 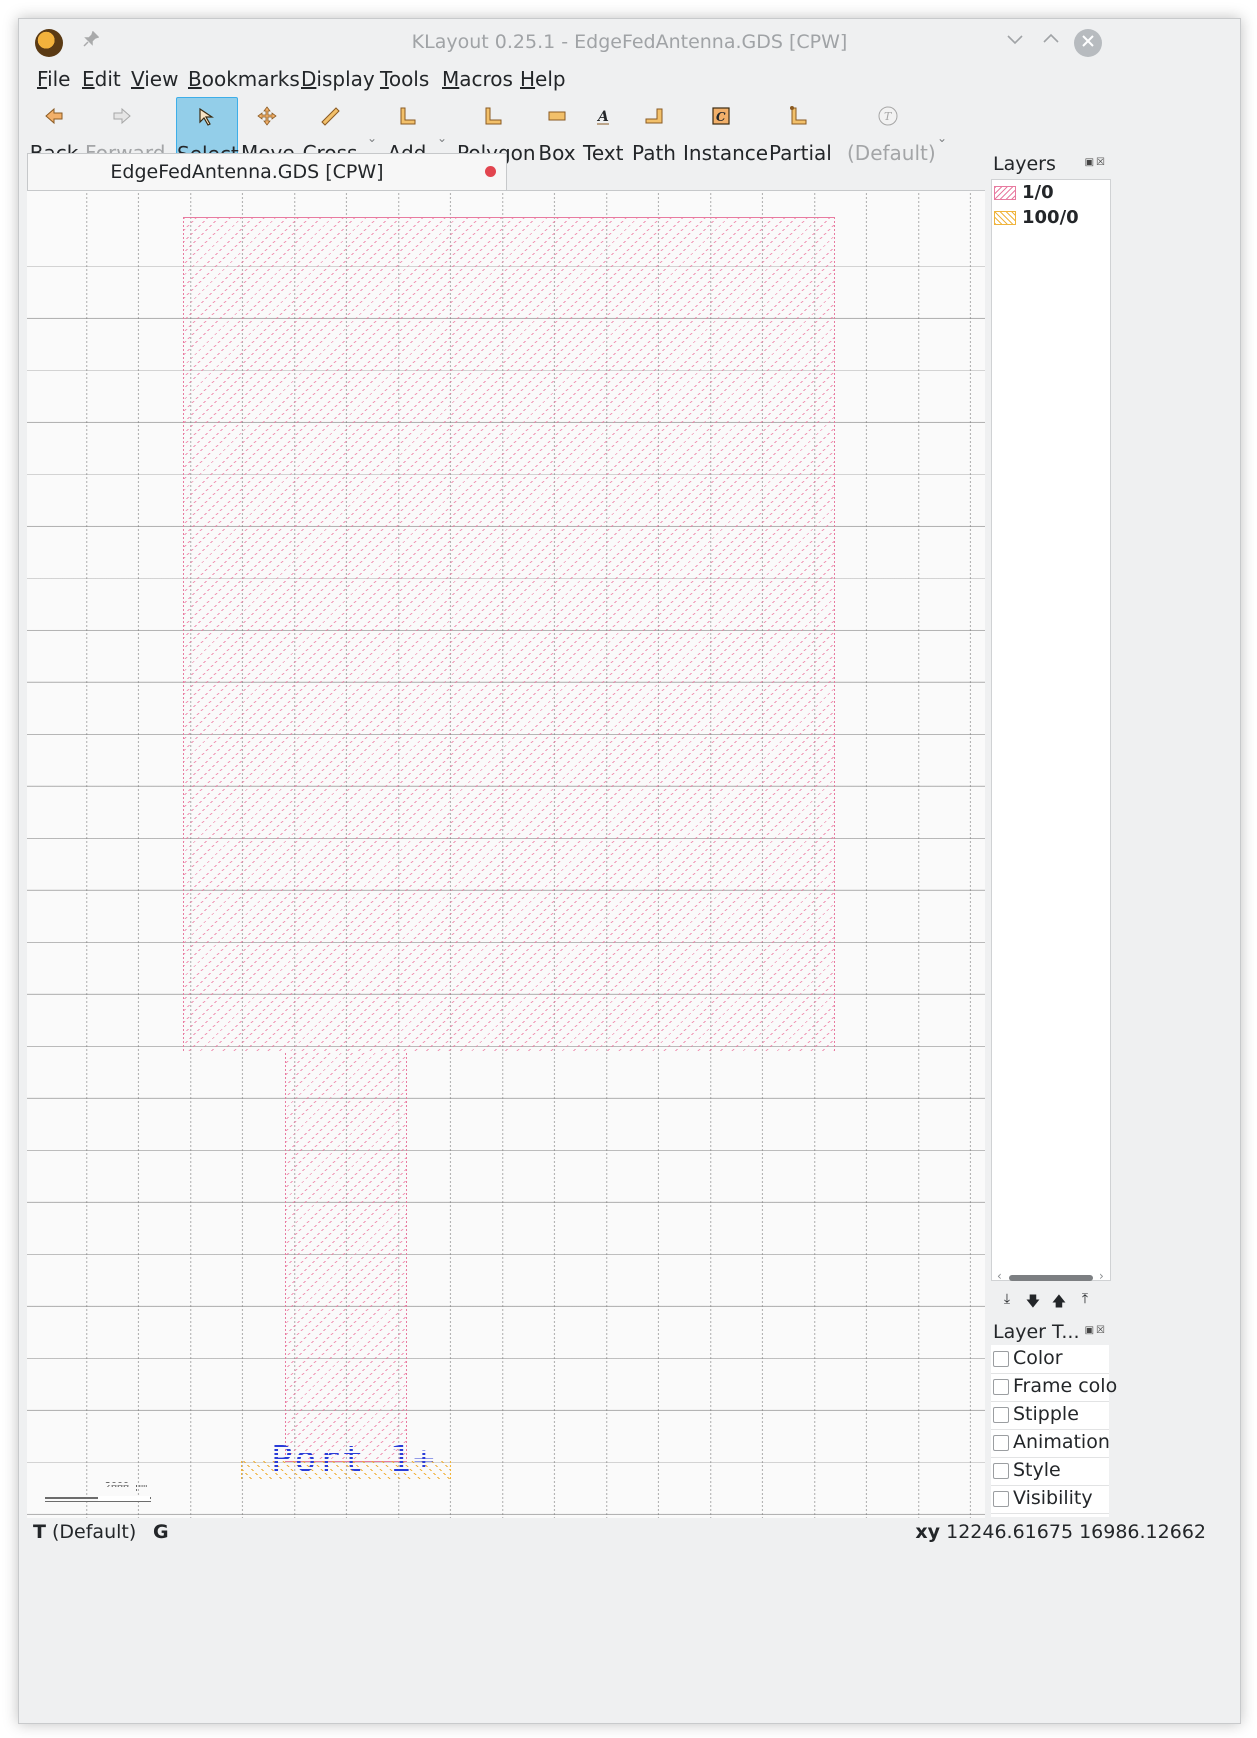 What do you see at coordinates (1059, 1303) in the screenshot?
I see `move-up-icon: 🡅` at bounding box center [1059, 1303].